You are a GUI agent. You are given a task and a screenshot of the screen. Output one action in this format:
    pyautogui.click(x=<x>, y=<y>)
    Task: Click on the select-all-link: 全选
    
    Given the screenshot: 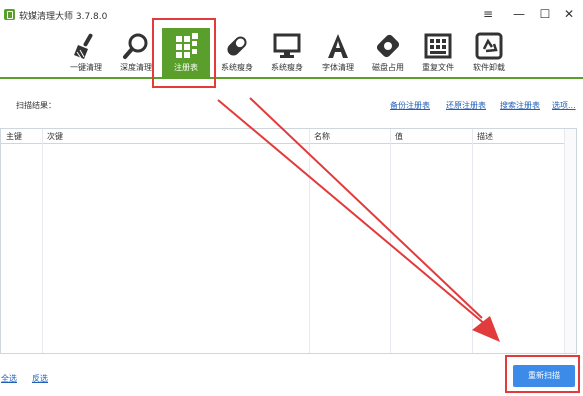 What is the action you would take?
    pyautogui.click(x=9, y=378)
    